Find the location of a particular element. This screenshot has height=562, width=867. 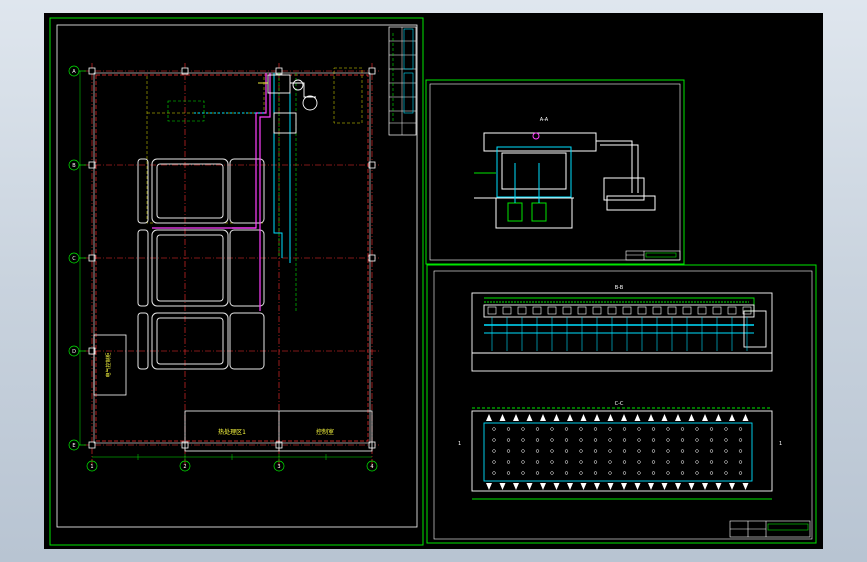

room-label-control: 控制室 is located at coordinates (325, 432).